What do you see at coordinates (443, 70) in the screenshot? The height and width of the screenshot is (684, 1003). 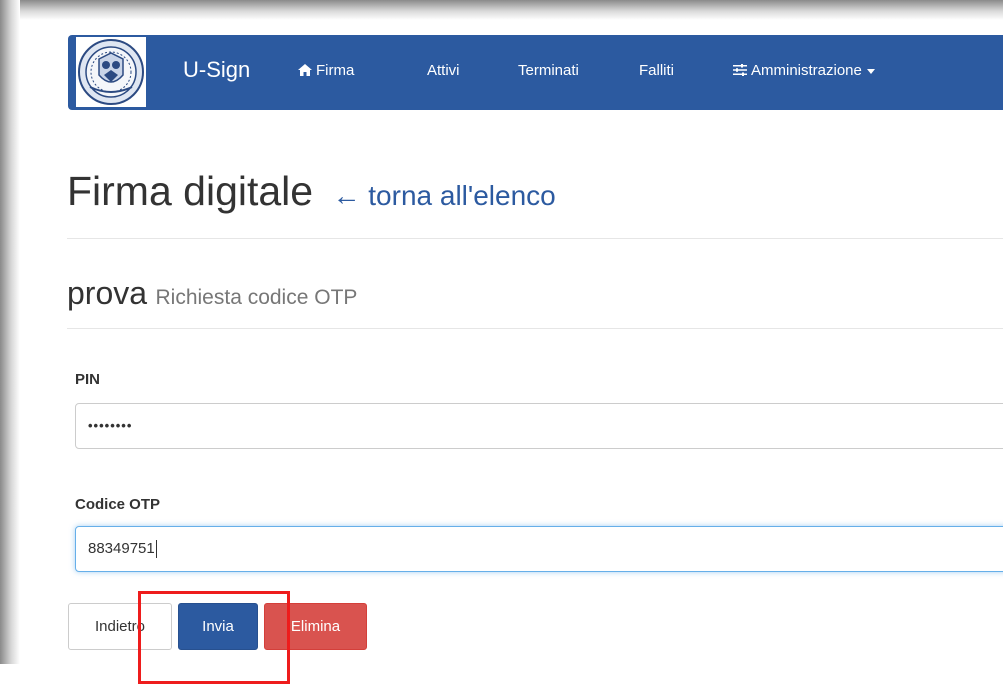 I see `nav-item-attivi: Attivi` at bounding box center [443, 70].